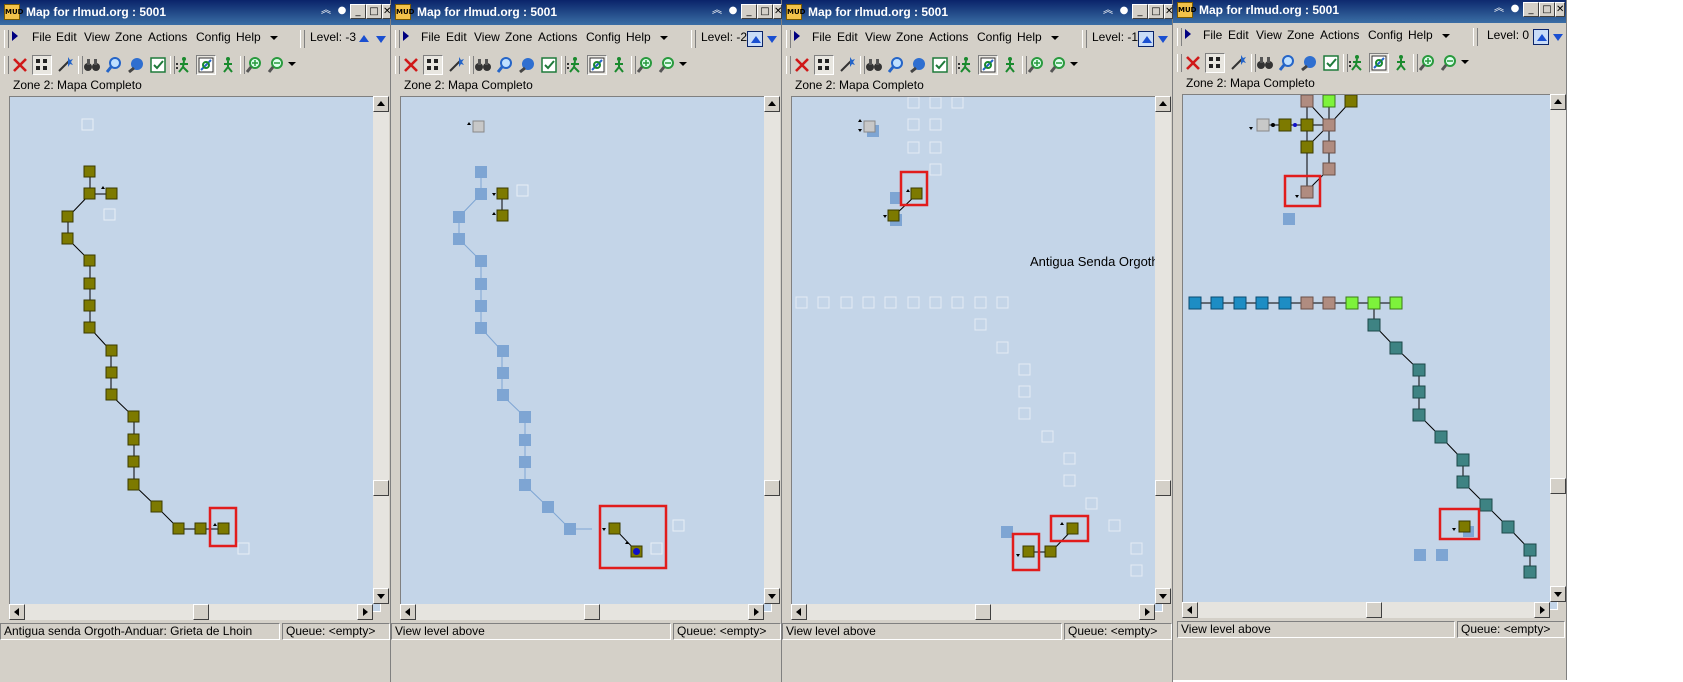  What do you see at coordinates (1287, 63) in the screenshot?
I see `find-icon` at bounding box center [1287, 63].